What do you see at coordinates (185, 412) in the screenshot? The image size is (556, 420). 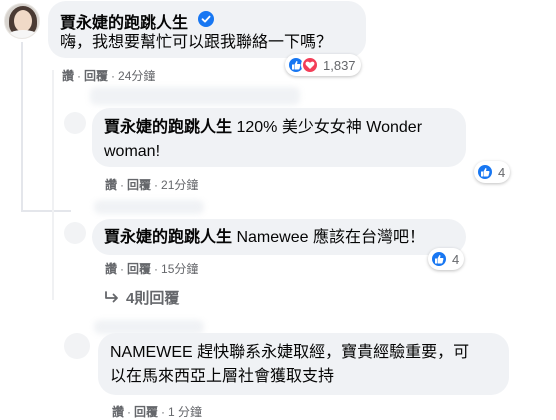 I see `timestamp: 1 分鐘` at bounding box center [185, 412].